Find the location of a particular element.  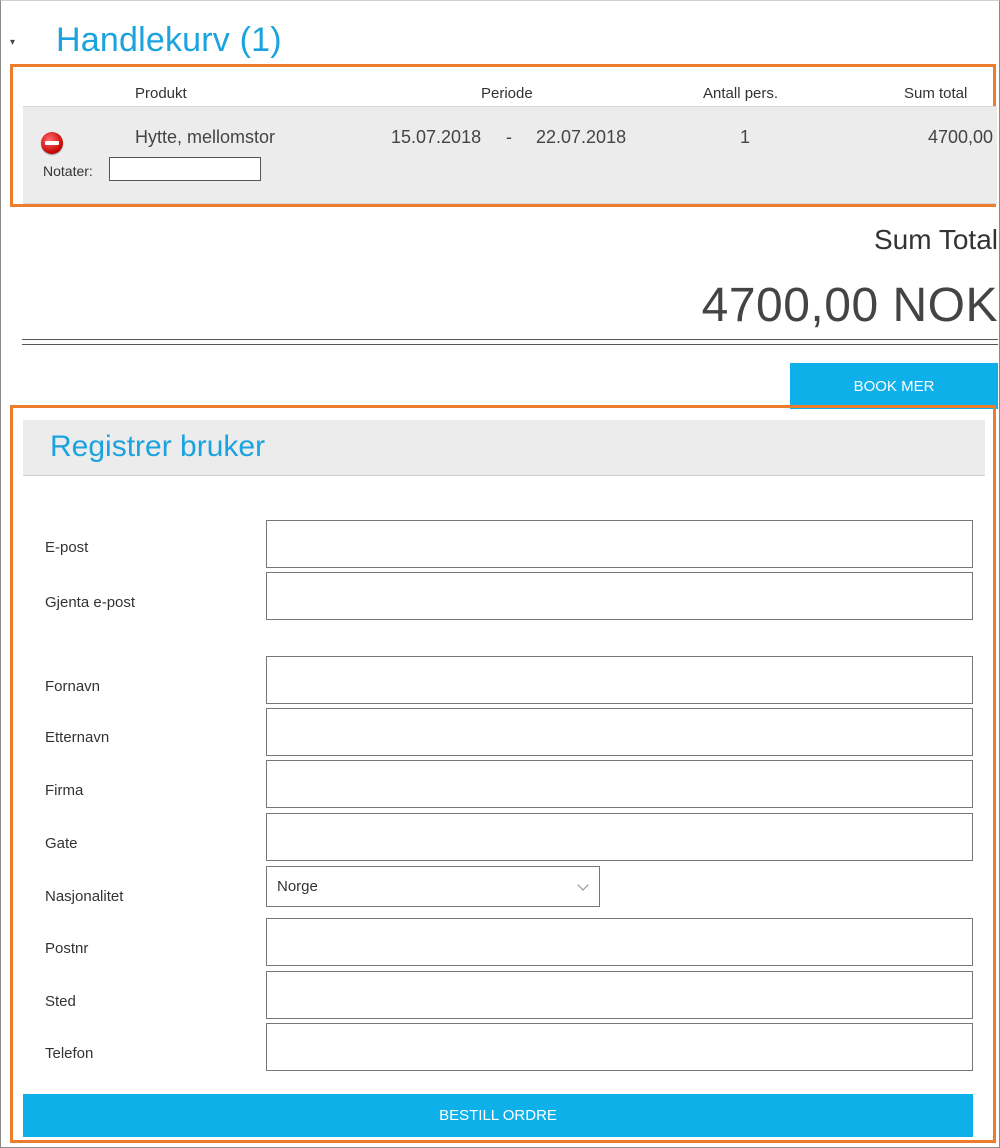

postcode-field is located at coordinates (619, 942).